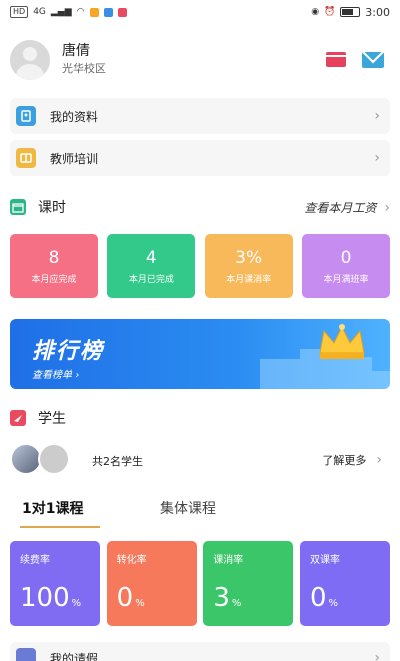  Describe the element at coordinates (60, 527) in the screenshot. I see `active-tab-indicator` at that location.